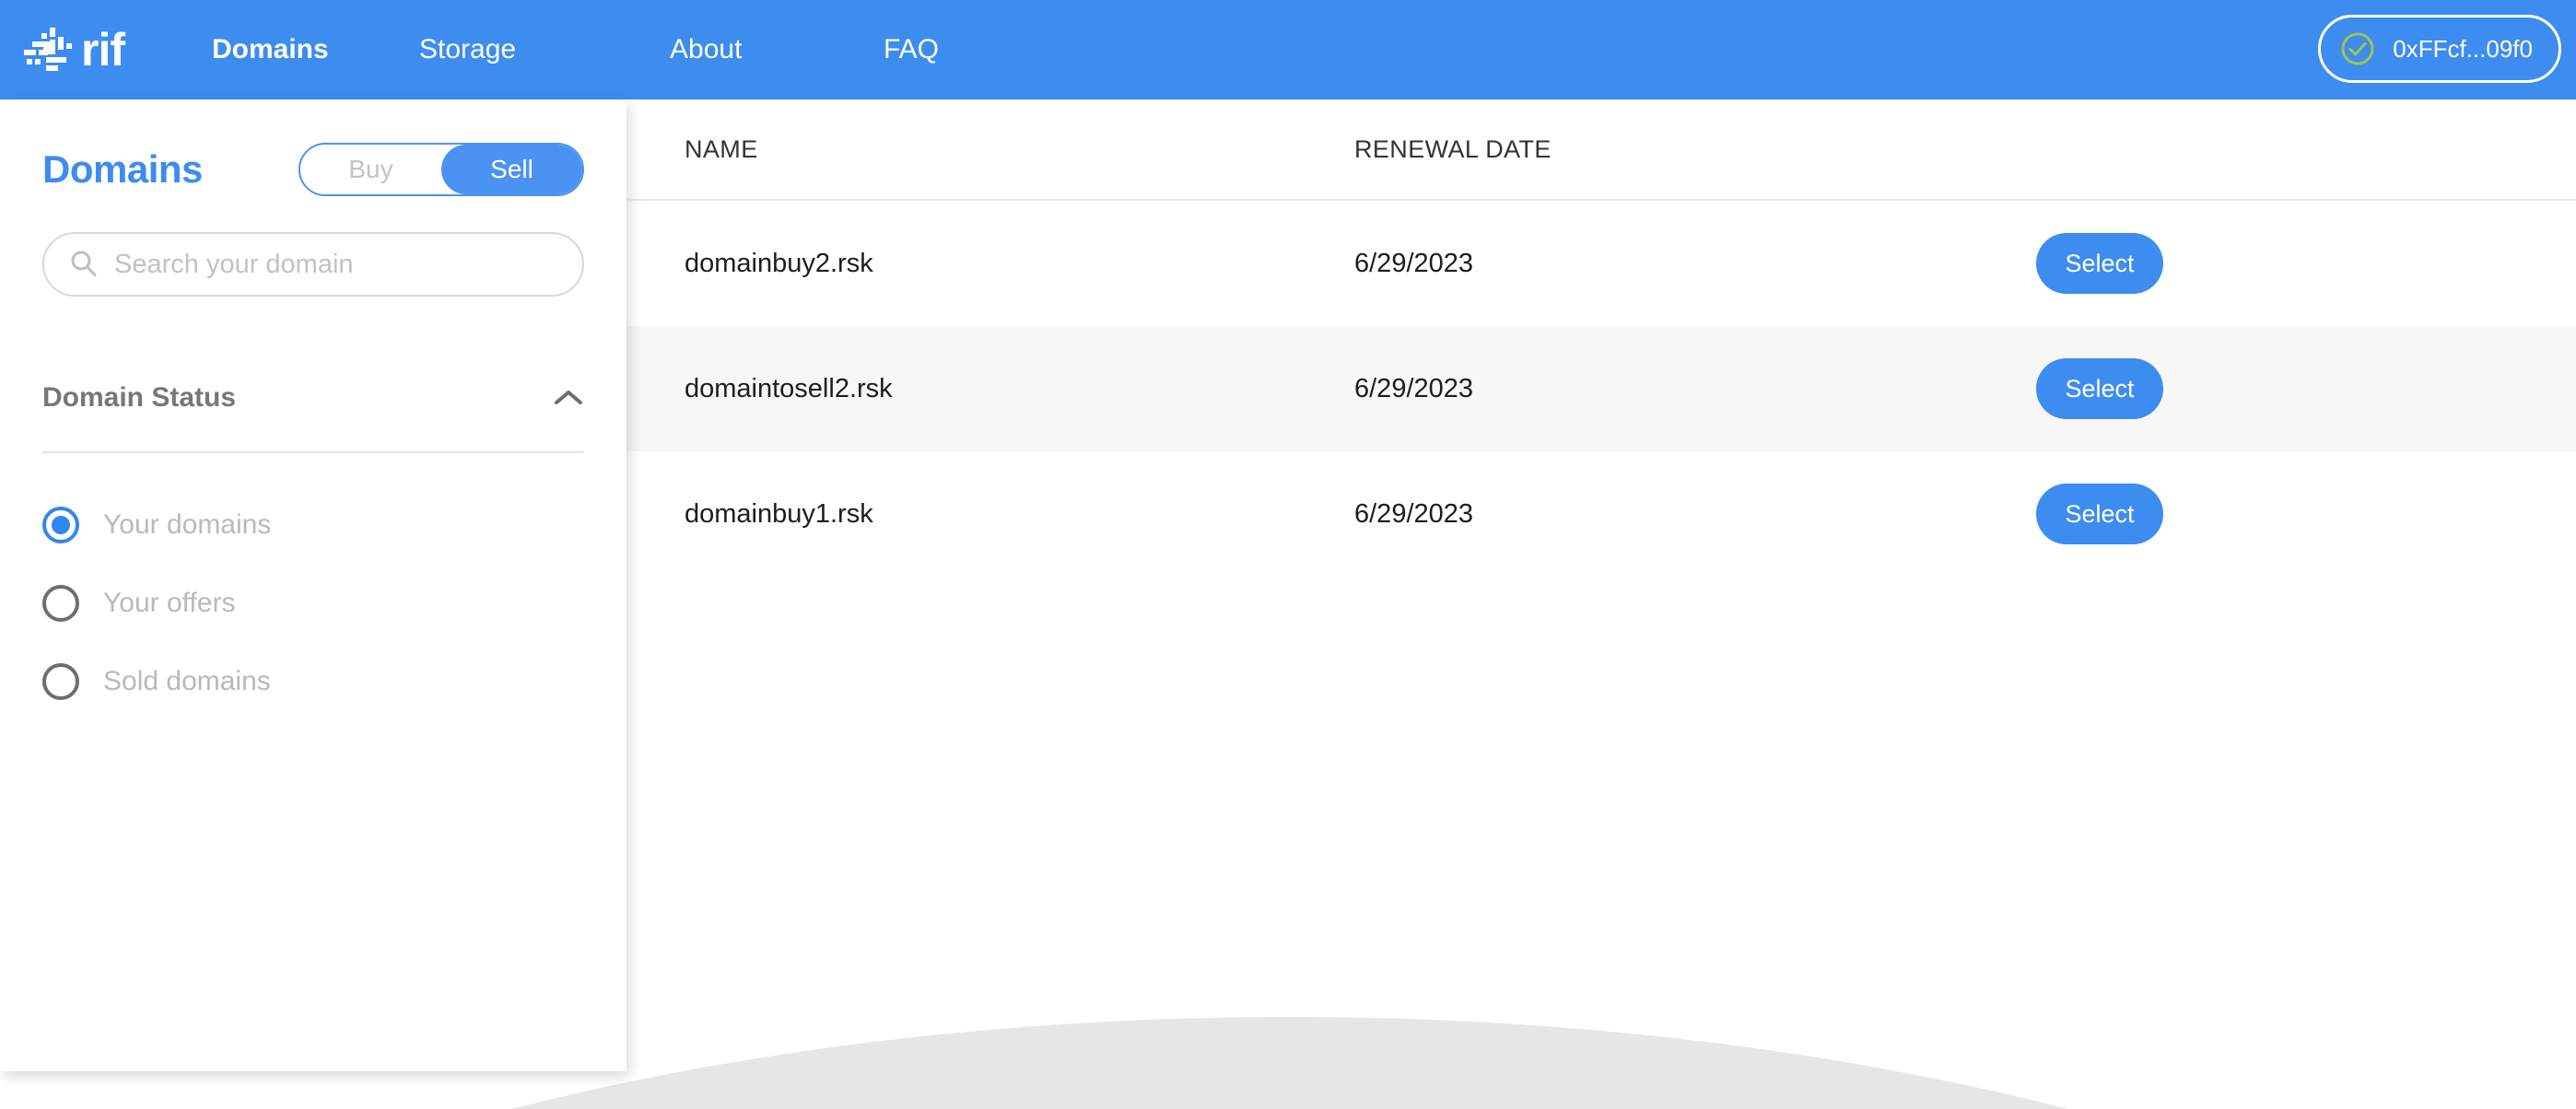  What do you see at coordinates (84, 263) in the screenshot?
I see `search-icon` at bounding box center [84, 263].